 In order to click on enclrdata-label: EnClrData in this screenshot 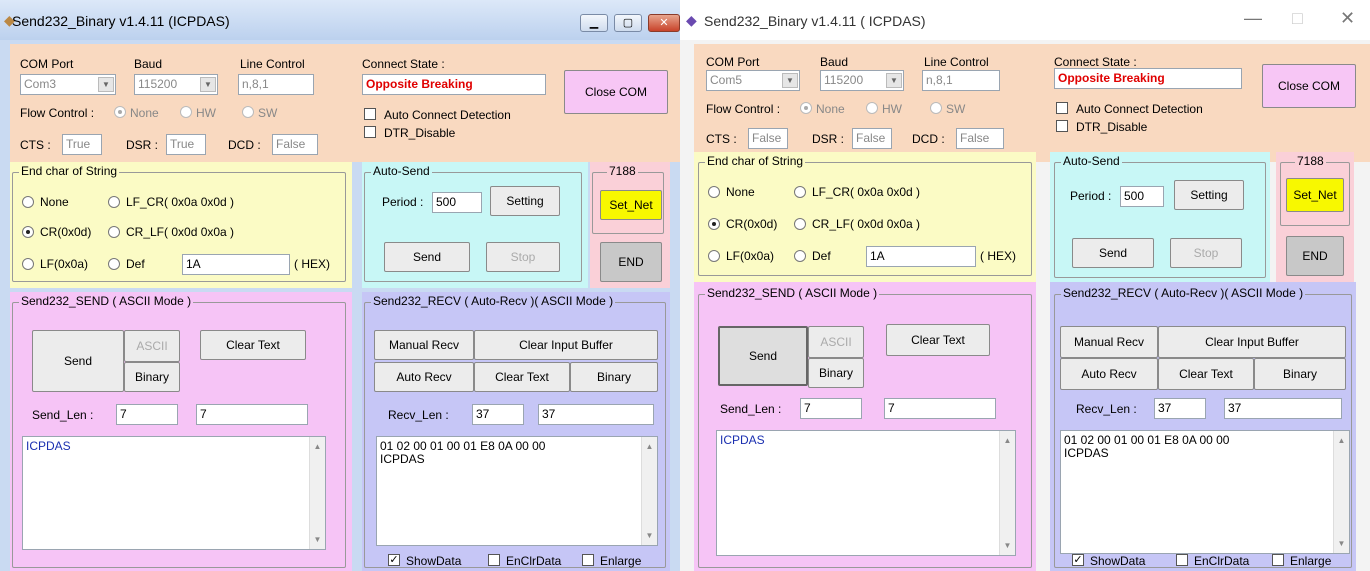, I will do `click(534, 561)`.